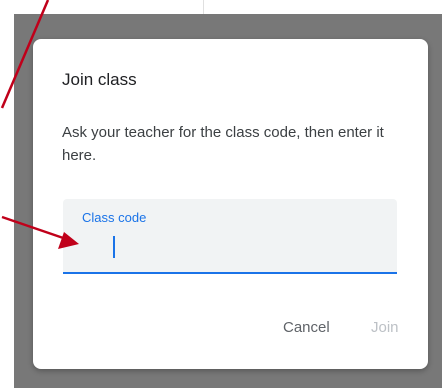  Describe the element at coordinates (114, 247) in the screenshot. I see `text-cursor` at that location.